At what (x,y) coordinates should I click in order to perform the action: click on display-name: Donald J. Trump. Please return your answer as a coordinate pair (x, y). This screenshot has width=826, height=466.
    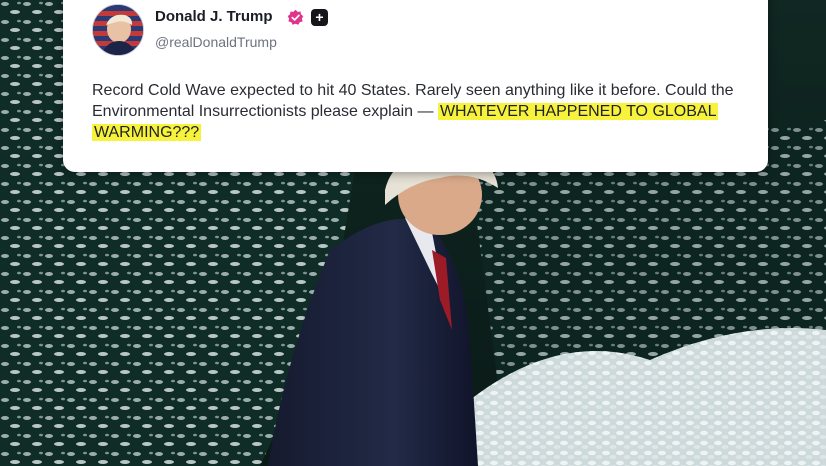
    Looking at the image, I should click on (214, 16).